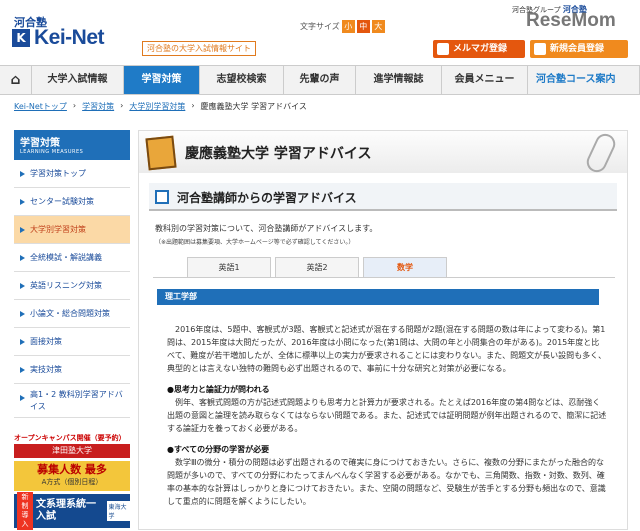 The width and height of the screenshot is (640, 531). What do you see at coordinates (72, 174) in the screenshot?
I see `sidebar-item-top: 学習対策トップ` at bounding box center [72, 174].